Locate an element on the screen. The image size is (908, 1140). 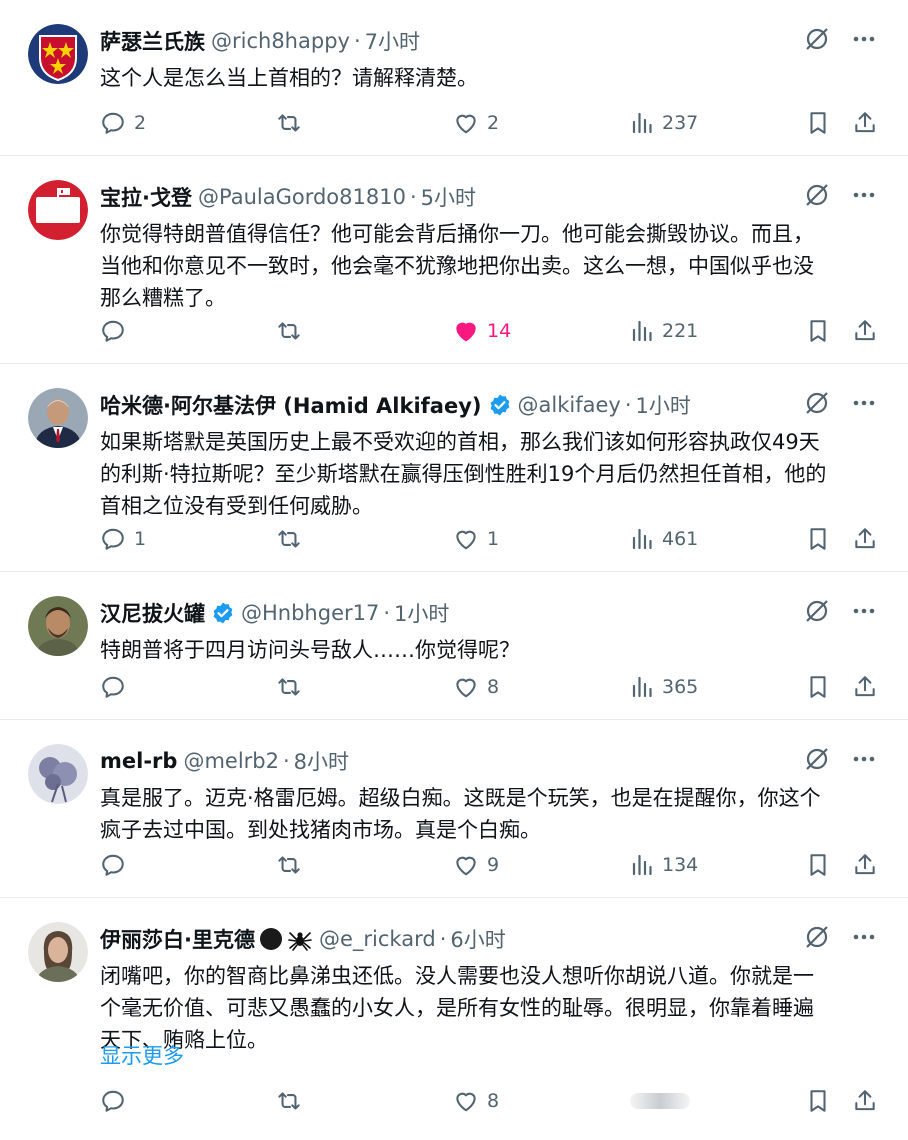
views-button: 134 is located at coordinates (664, 865).